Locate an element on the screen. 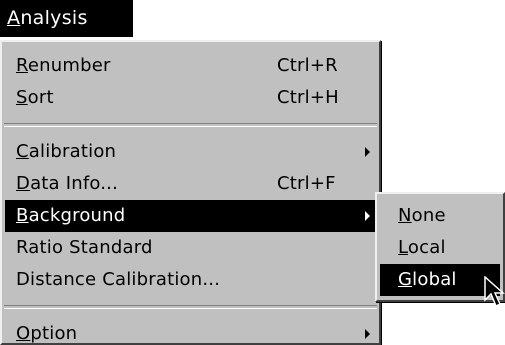 The width and height of the screenshot is (505, 345). menu-item-data-info: Data Info... Ctrl+F is located at coordinates (190, 184).